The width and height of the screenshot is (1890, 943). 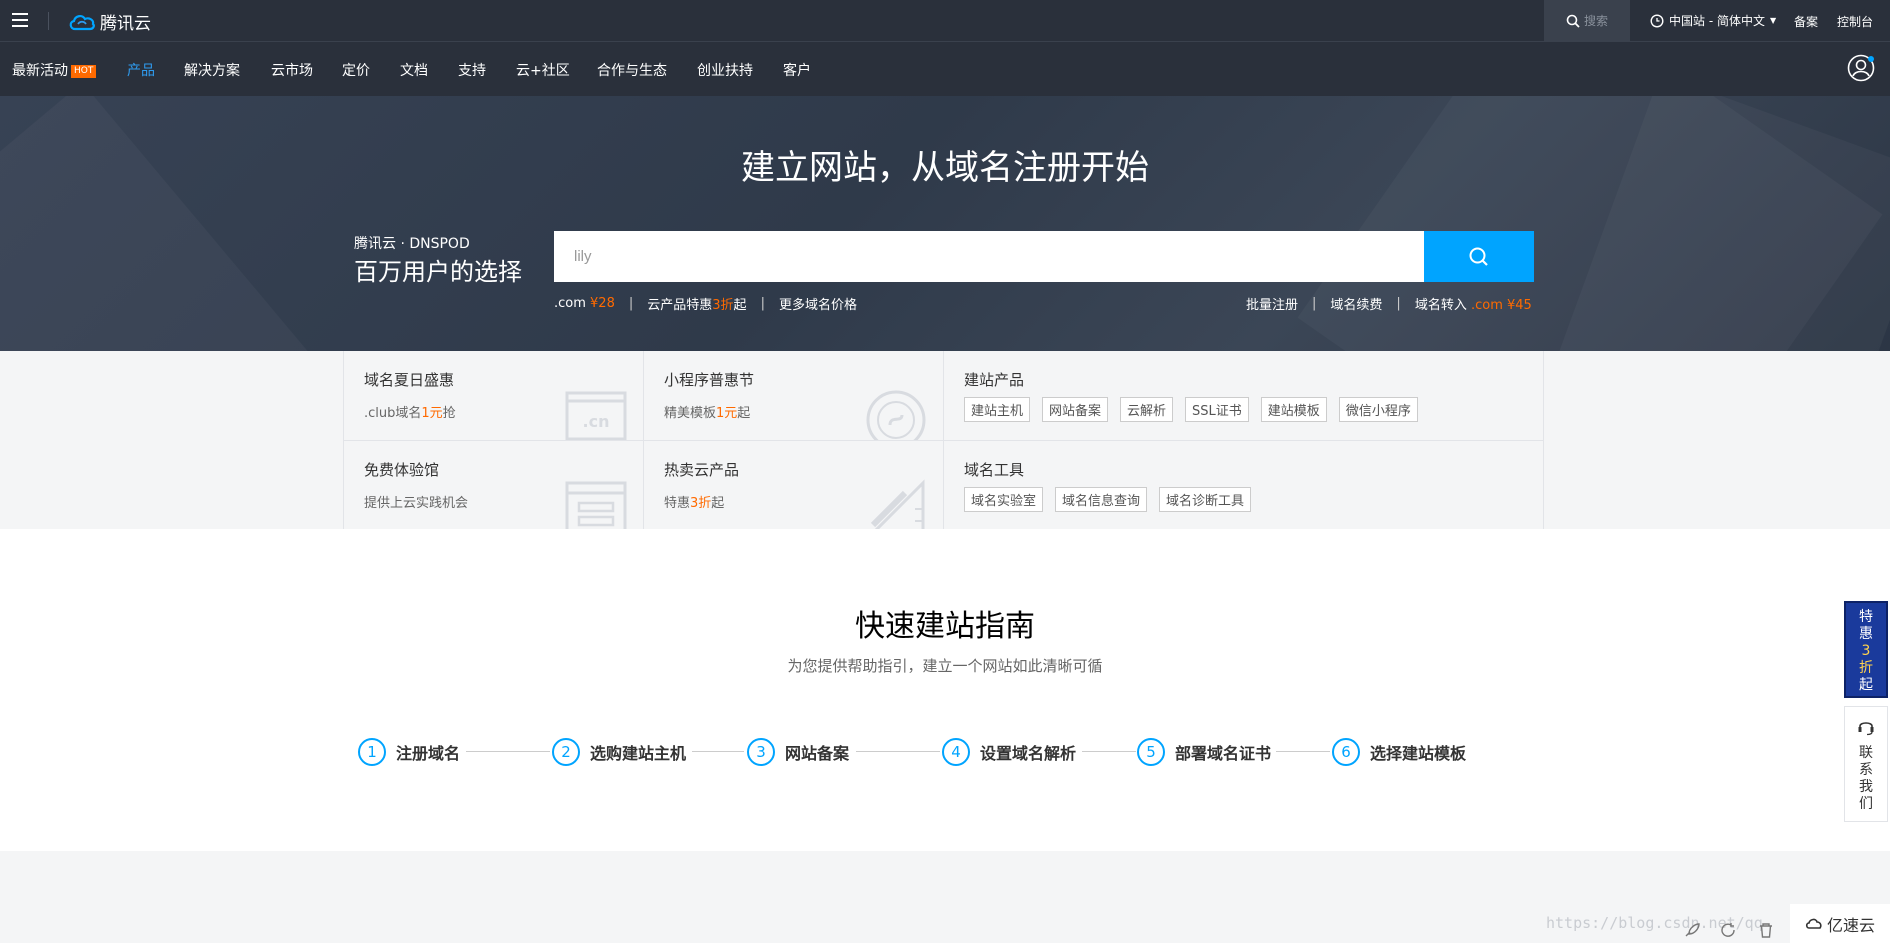 What do you see at coordinates (1217, 409) in the screenshot?
I see `tag-ssl: SSL证书` at bounding box center [1217, 409].